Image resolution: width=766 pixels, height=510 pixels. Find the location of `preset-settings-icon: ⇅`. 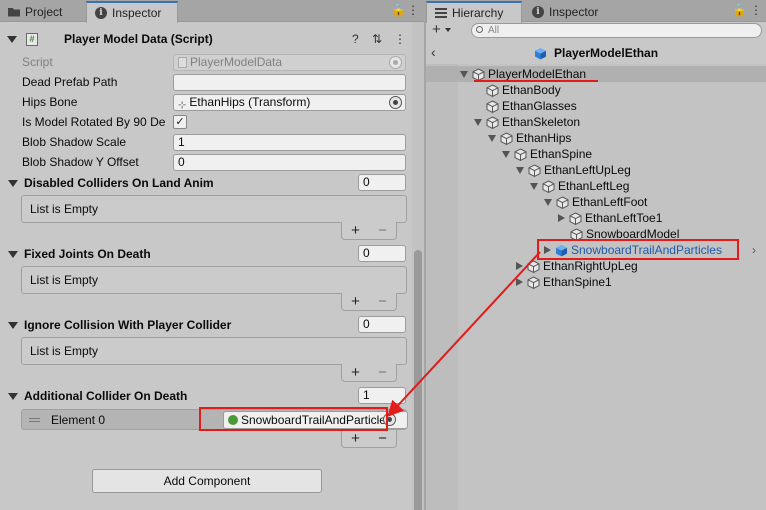

preset-settings-icon: ⇅ is located at coordinates (377, 39).